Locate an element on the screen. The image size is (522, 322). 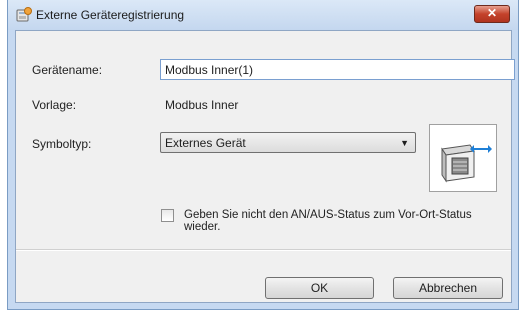
symbol-preview is located at coordinates (463, 158).